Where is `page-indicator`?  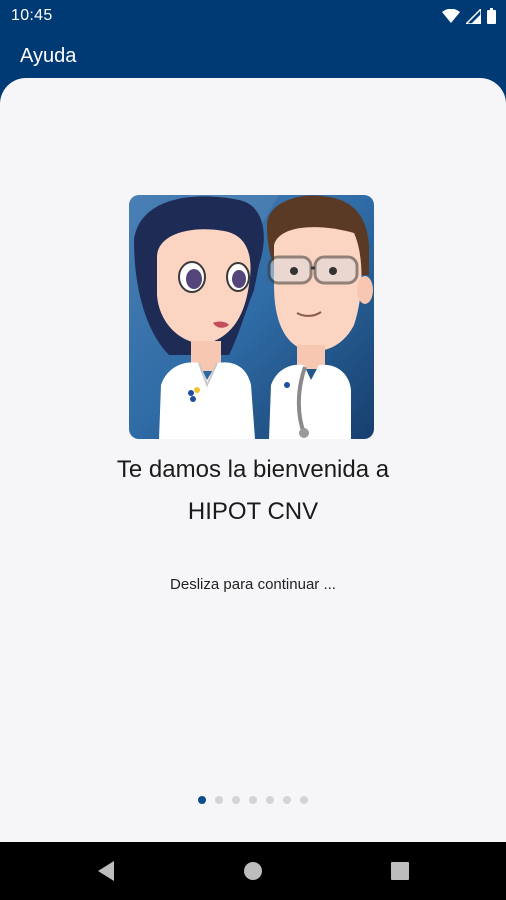
page-indicator is located at coordinates (253, 800).